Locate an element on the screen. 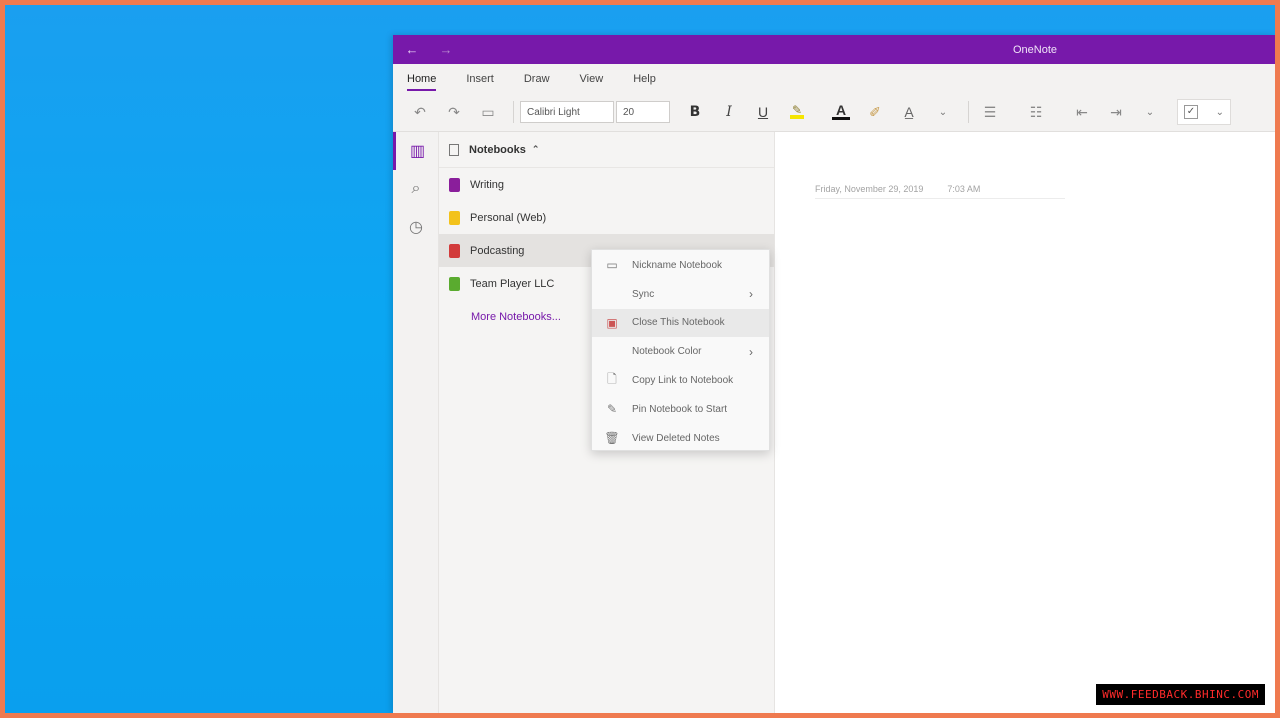 This screenshot has width=1280, height=718. close-notebook-icon: ▣ is located at coordinates (612, 322).